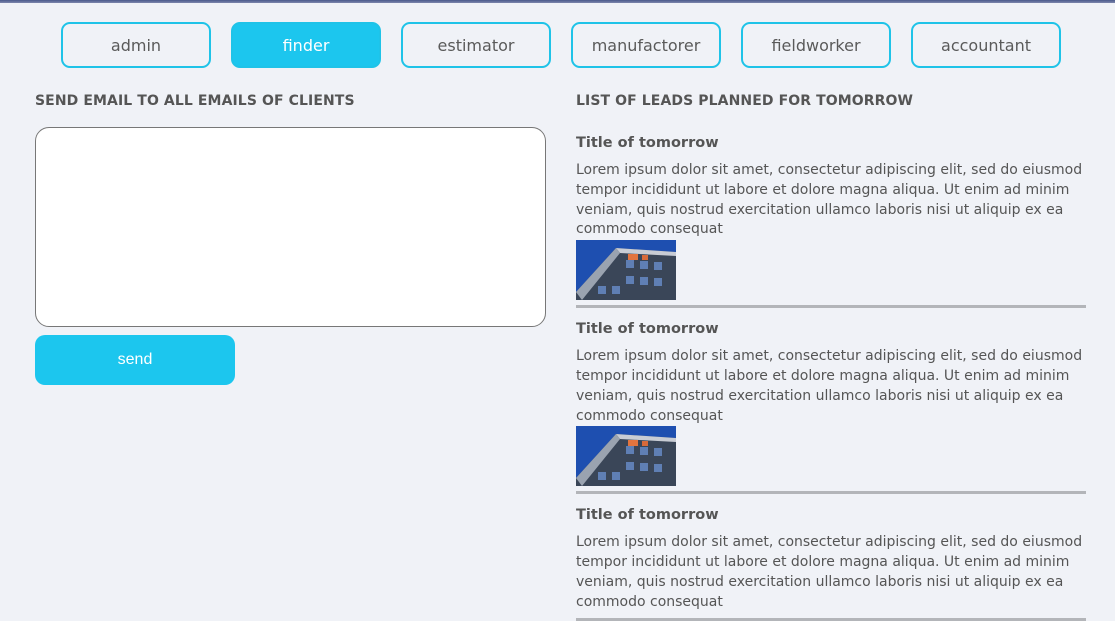 This screenshot has width=1115, height=621. I want to click on role-button-accountant: accountant, so click(986, 45).